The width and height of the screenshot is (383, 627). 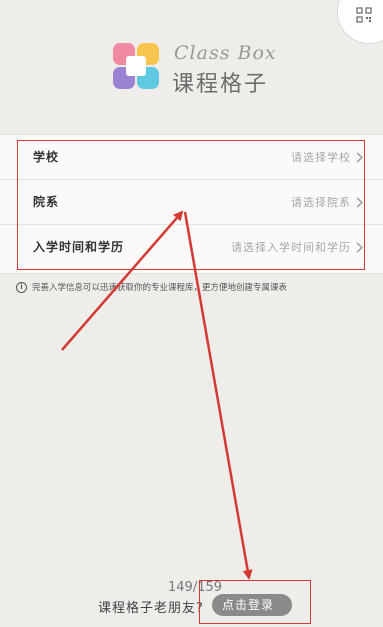 I want to click on school-row: 学校 请选择学校, so click(x=191, y=157).